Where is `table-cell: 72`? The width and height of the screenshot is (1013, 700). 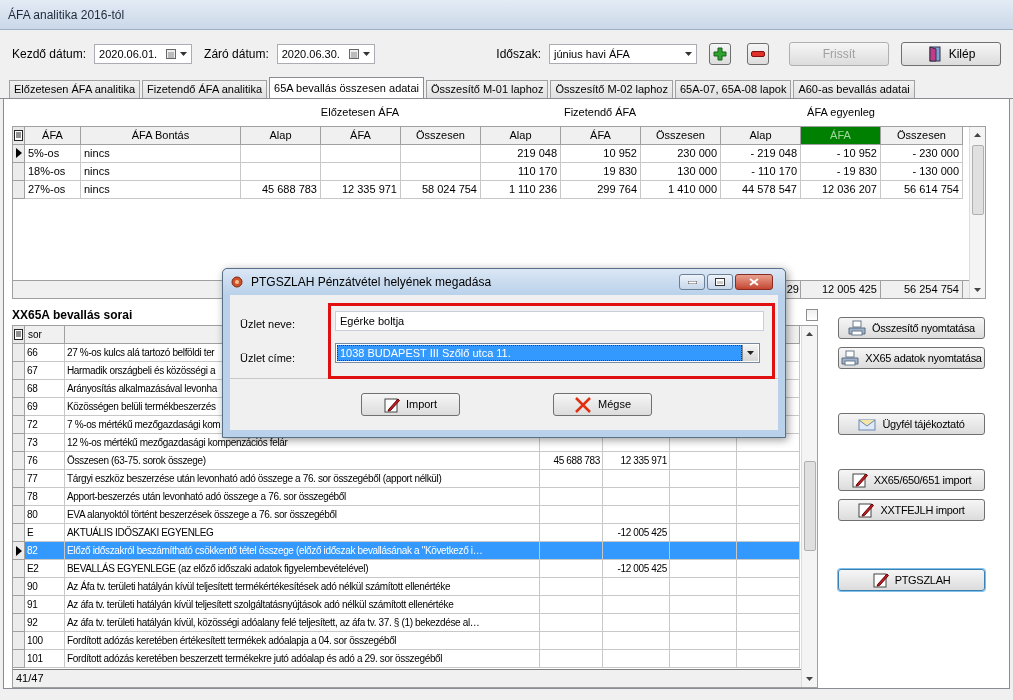 table-cell: 72 is located at coordinates (45, 425).